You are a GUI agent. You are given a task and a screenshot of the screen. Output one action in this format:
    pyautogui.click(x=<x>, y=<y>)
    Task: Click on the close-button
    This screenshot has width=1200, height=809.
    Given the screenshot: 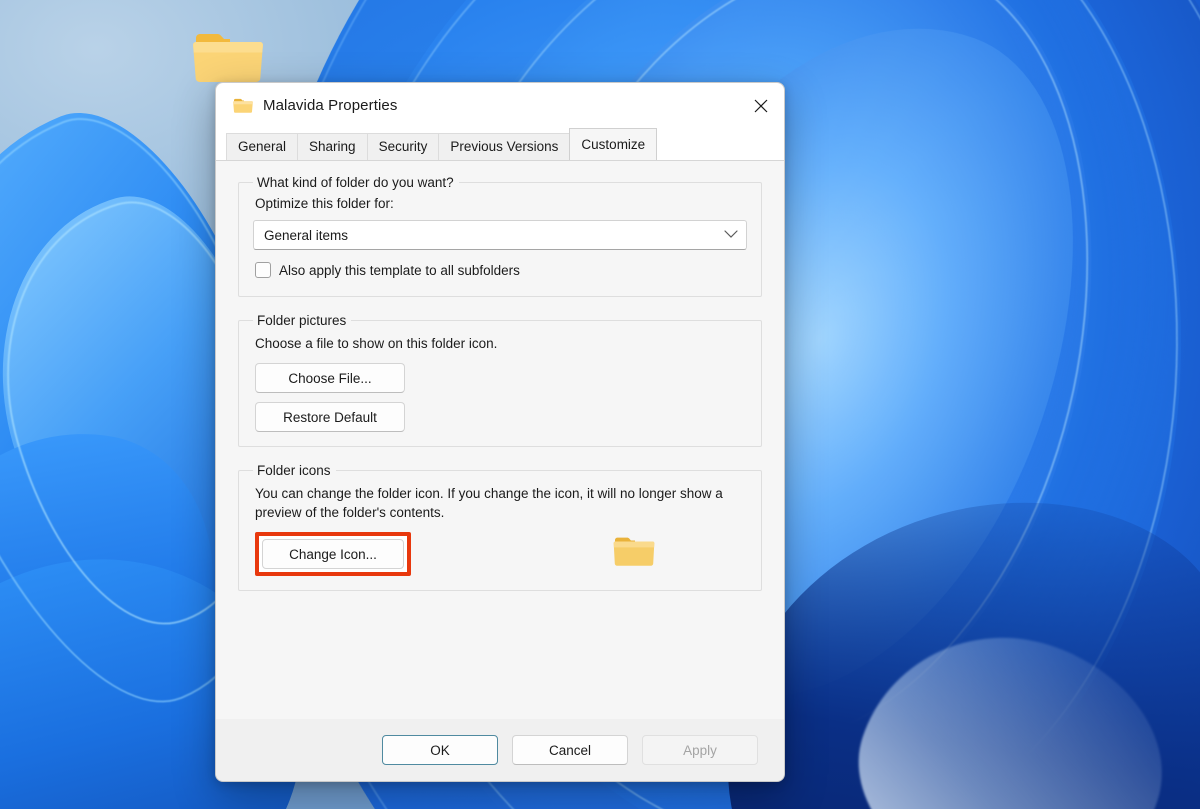 What is the action you would take?
    pyautogui.click(x=761, y=105)
    